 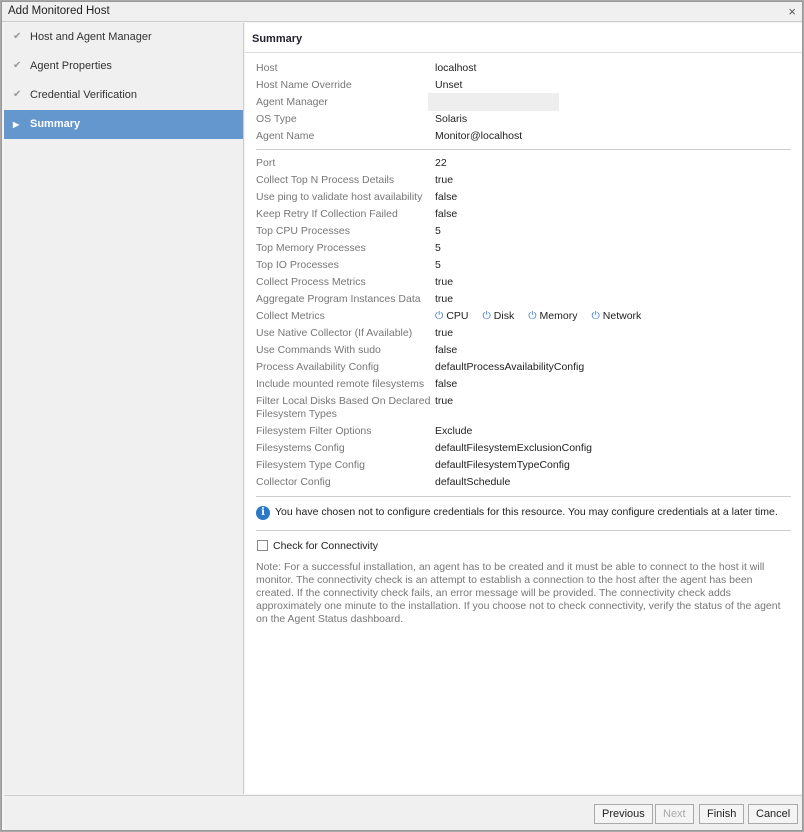 What do you see at coordinates (441, 163) in the screenshot?
I see `row-value: 22` at bounding box center [441, 163].